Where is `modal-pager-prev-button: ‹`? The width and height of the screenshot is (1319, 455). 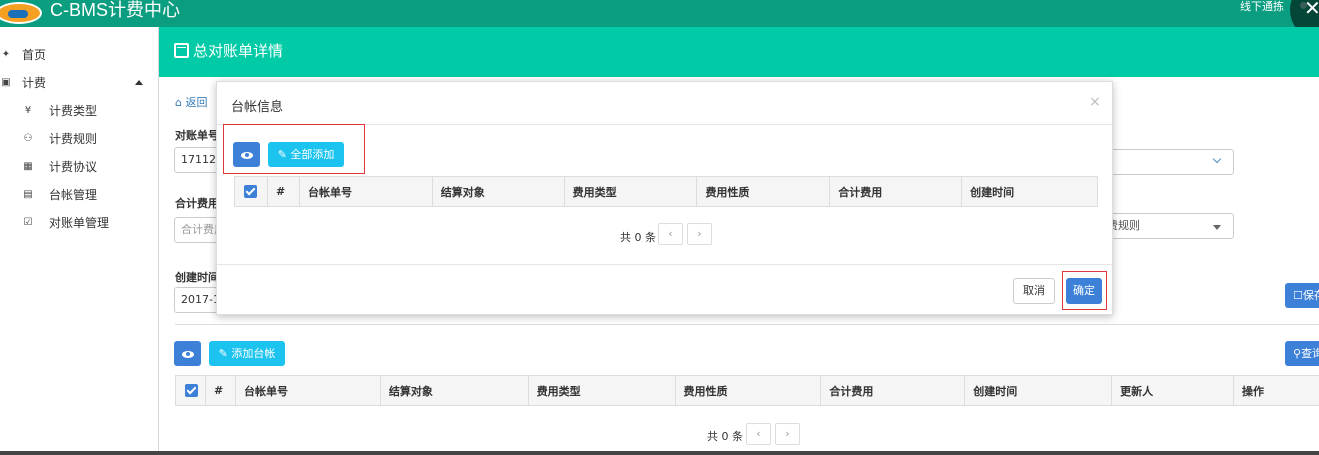
modal-pager-prev-button: ‹ is located at coordinates (670, 234).